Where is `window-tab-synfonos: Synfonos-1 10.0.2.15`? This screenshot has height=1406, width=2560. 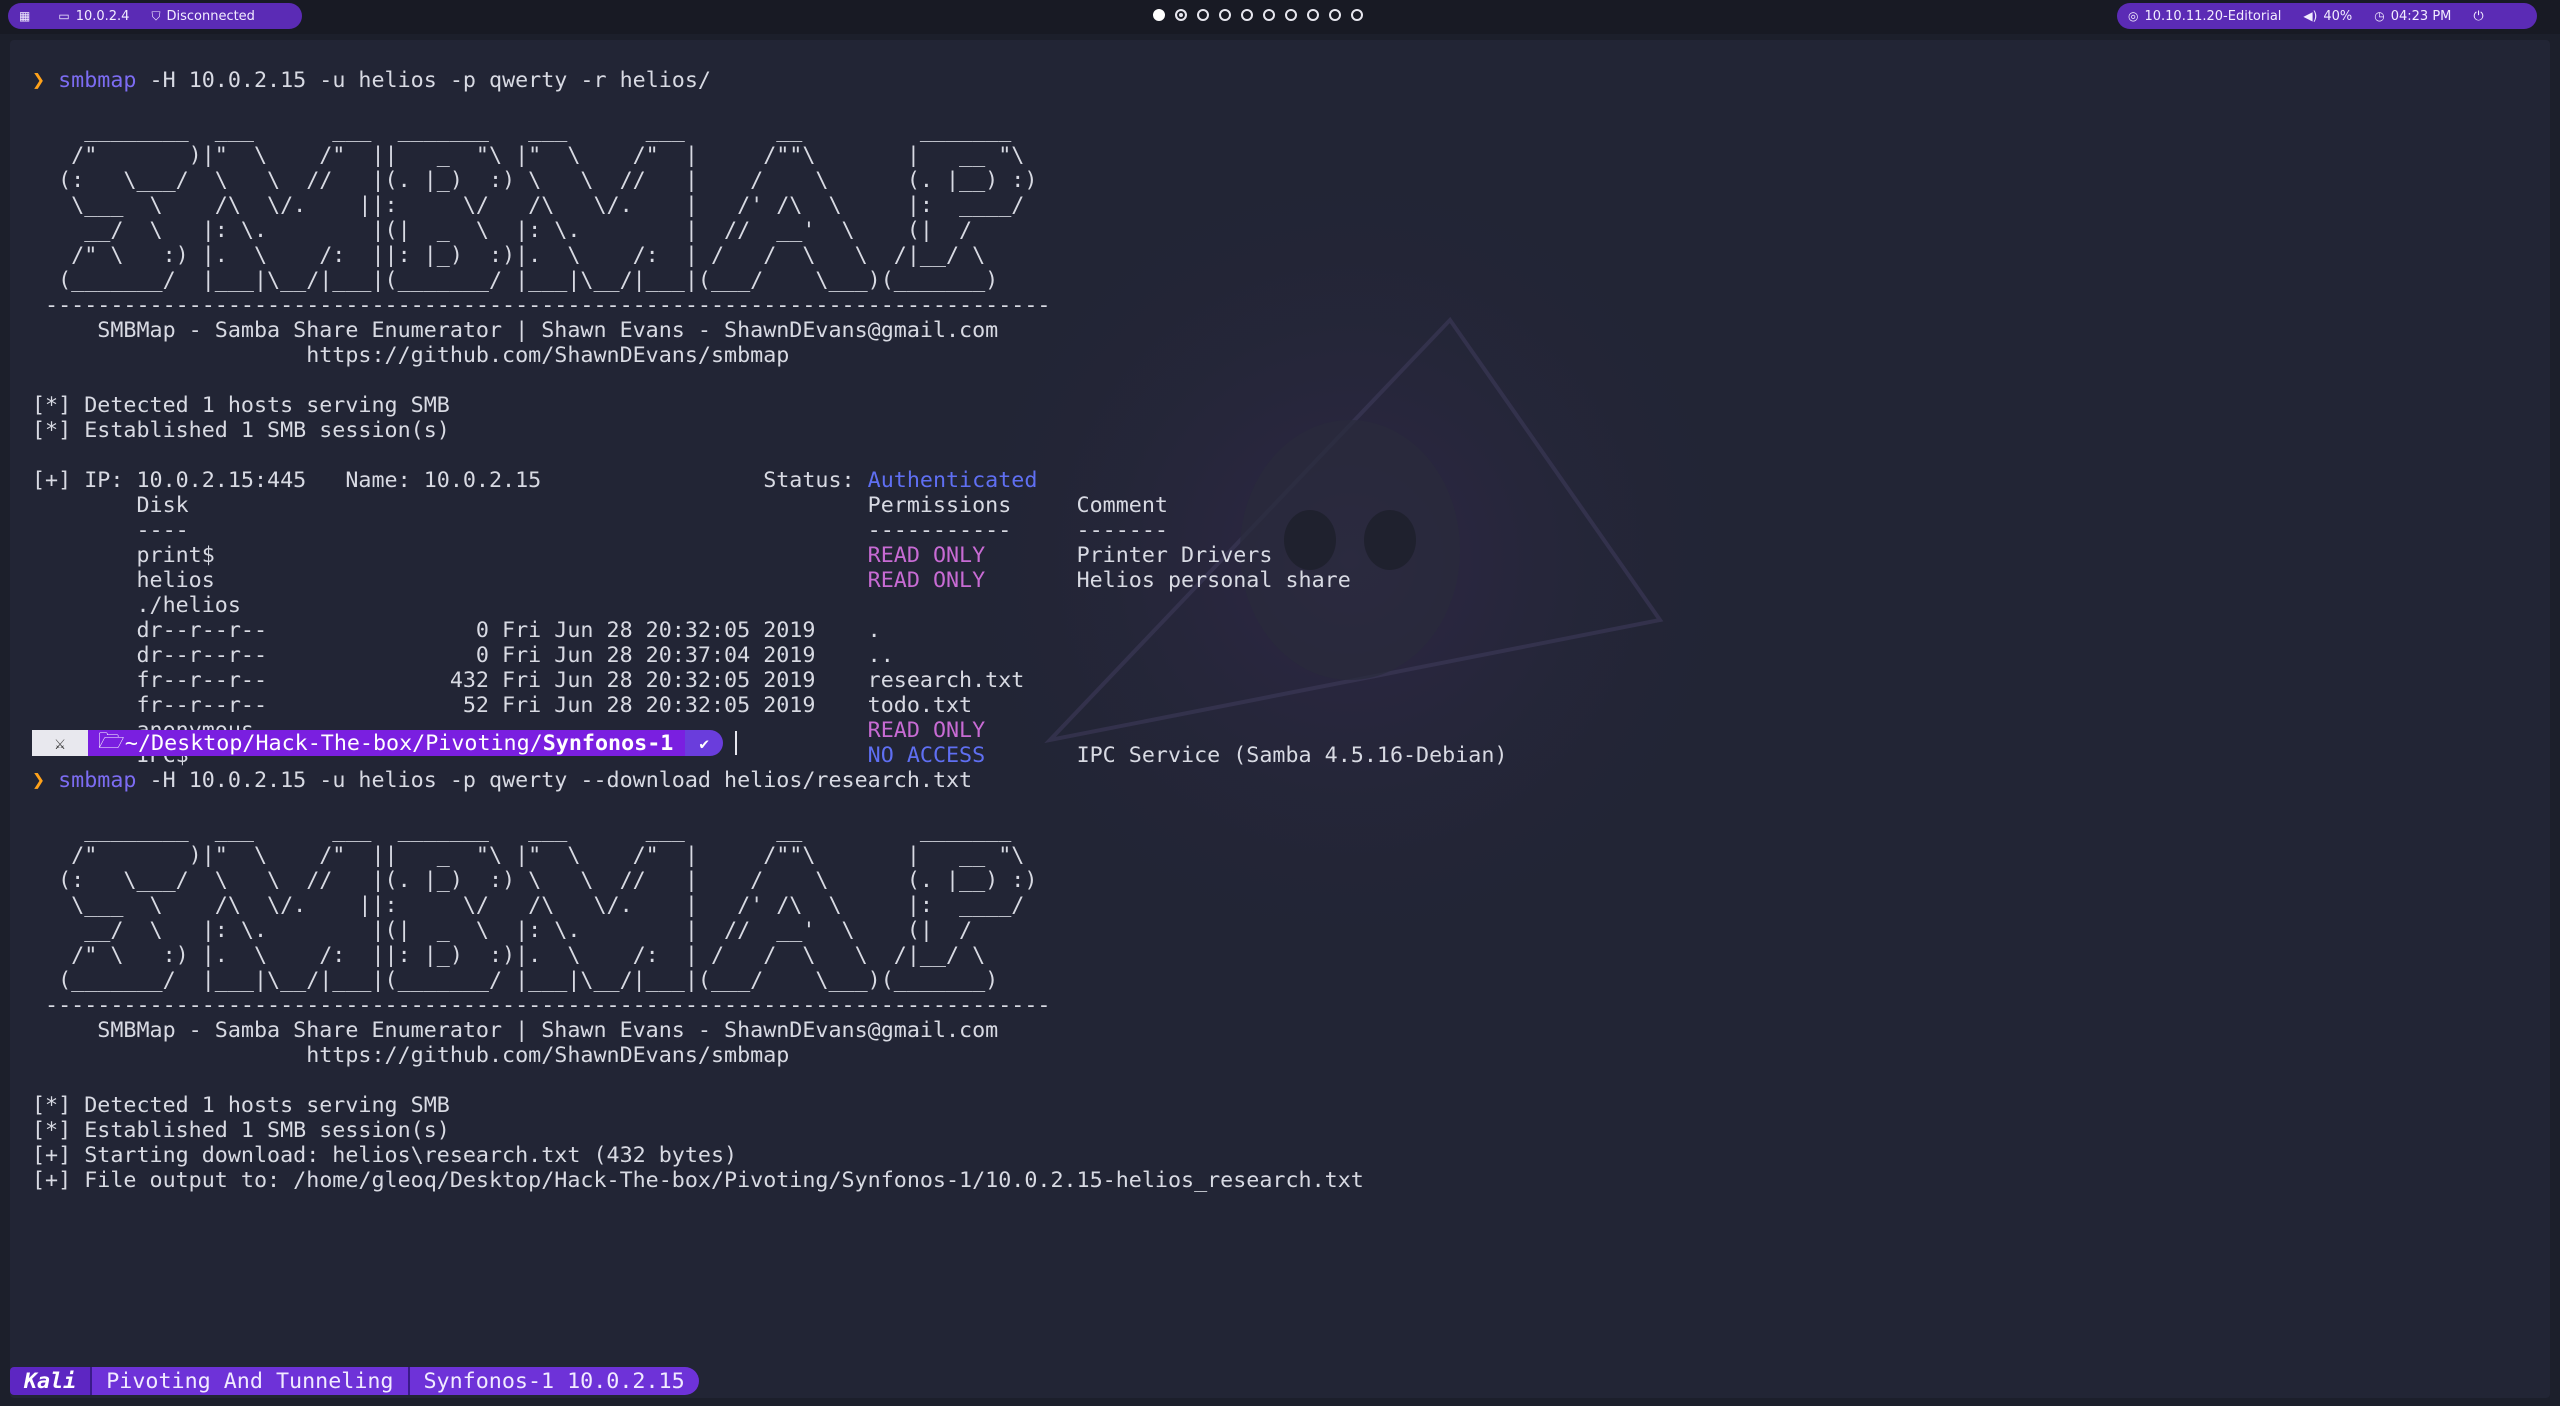 window-tab-synfonos: Synfonos-1 10.0.2.15 is located at coordinates (553, 1381).